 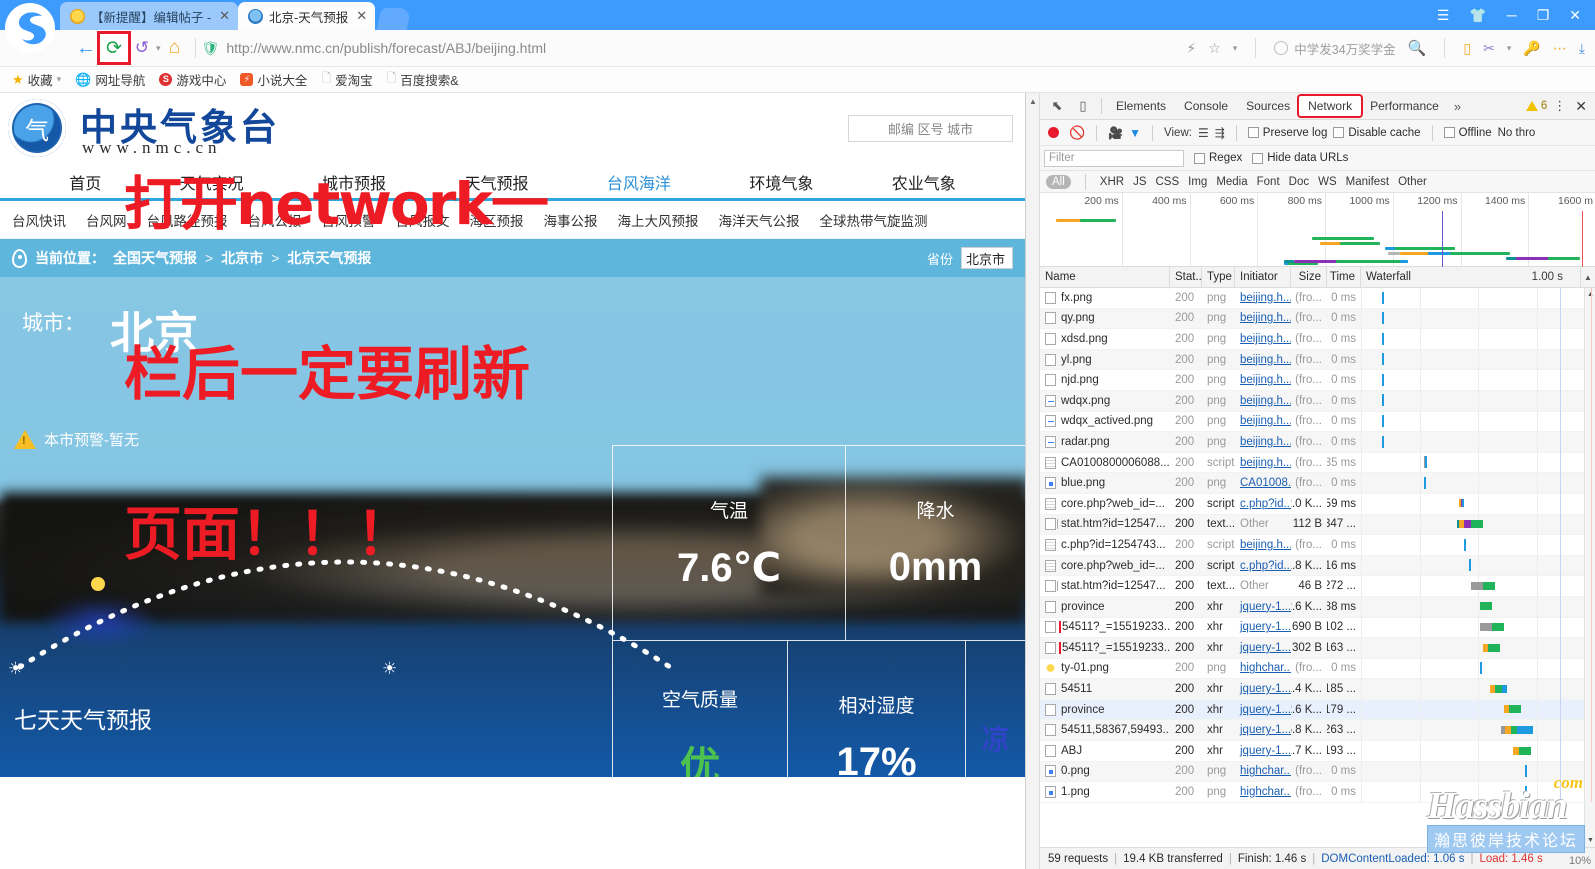 What do you see at coordinates (212, 182) in the screenshot?
I see `nav-item-observation: 天气实况` at bounding box center [212, 182].